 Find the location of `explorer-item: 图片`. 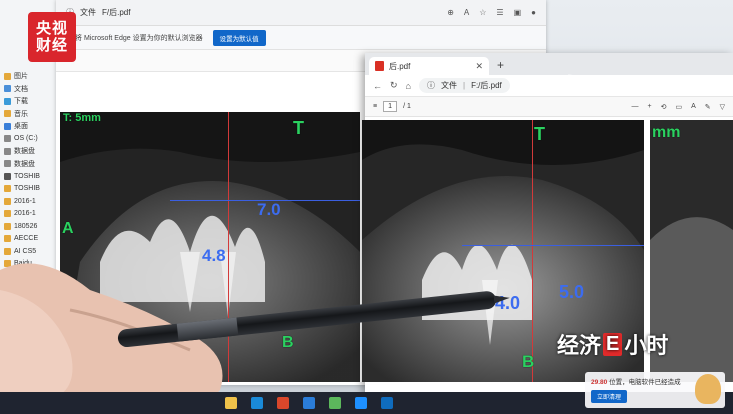

explorer-item: 图片 is located at coordinates (16, 76).